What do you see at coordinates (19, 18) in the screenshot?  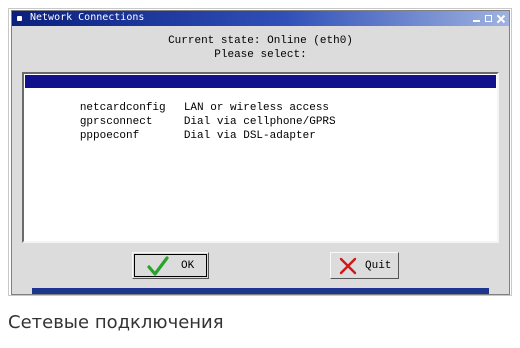 I see `window-menu-icon` at bounding box center [19, 18].